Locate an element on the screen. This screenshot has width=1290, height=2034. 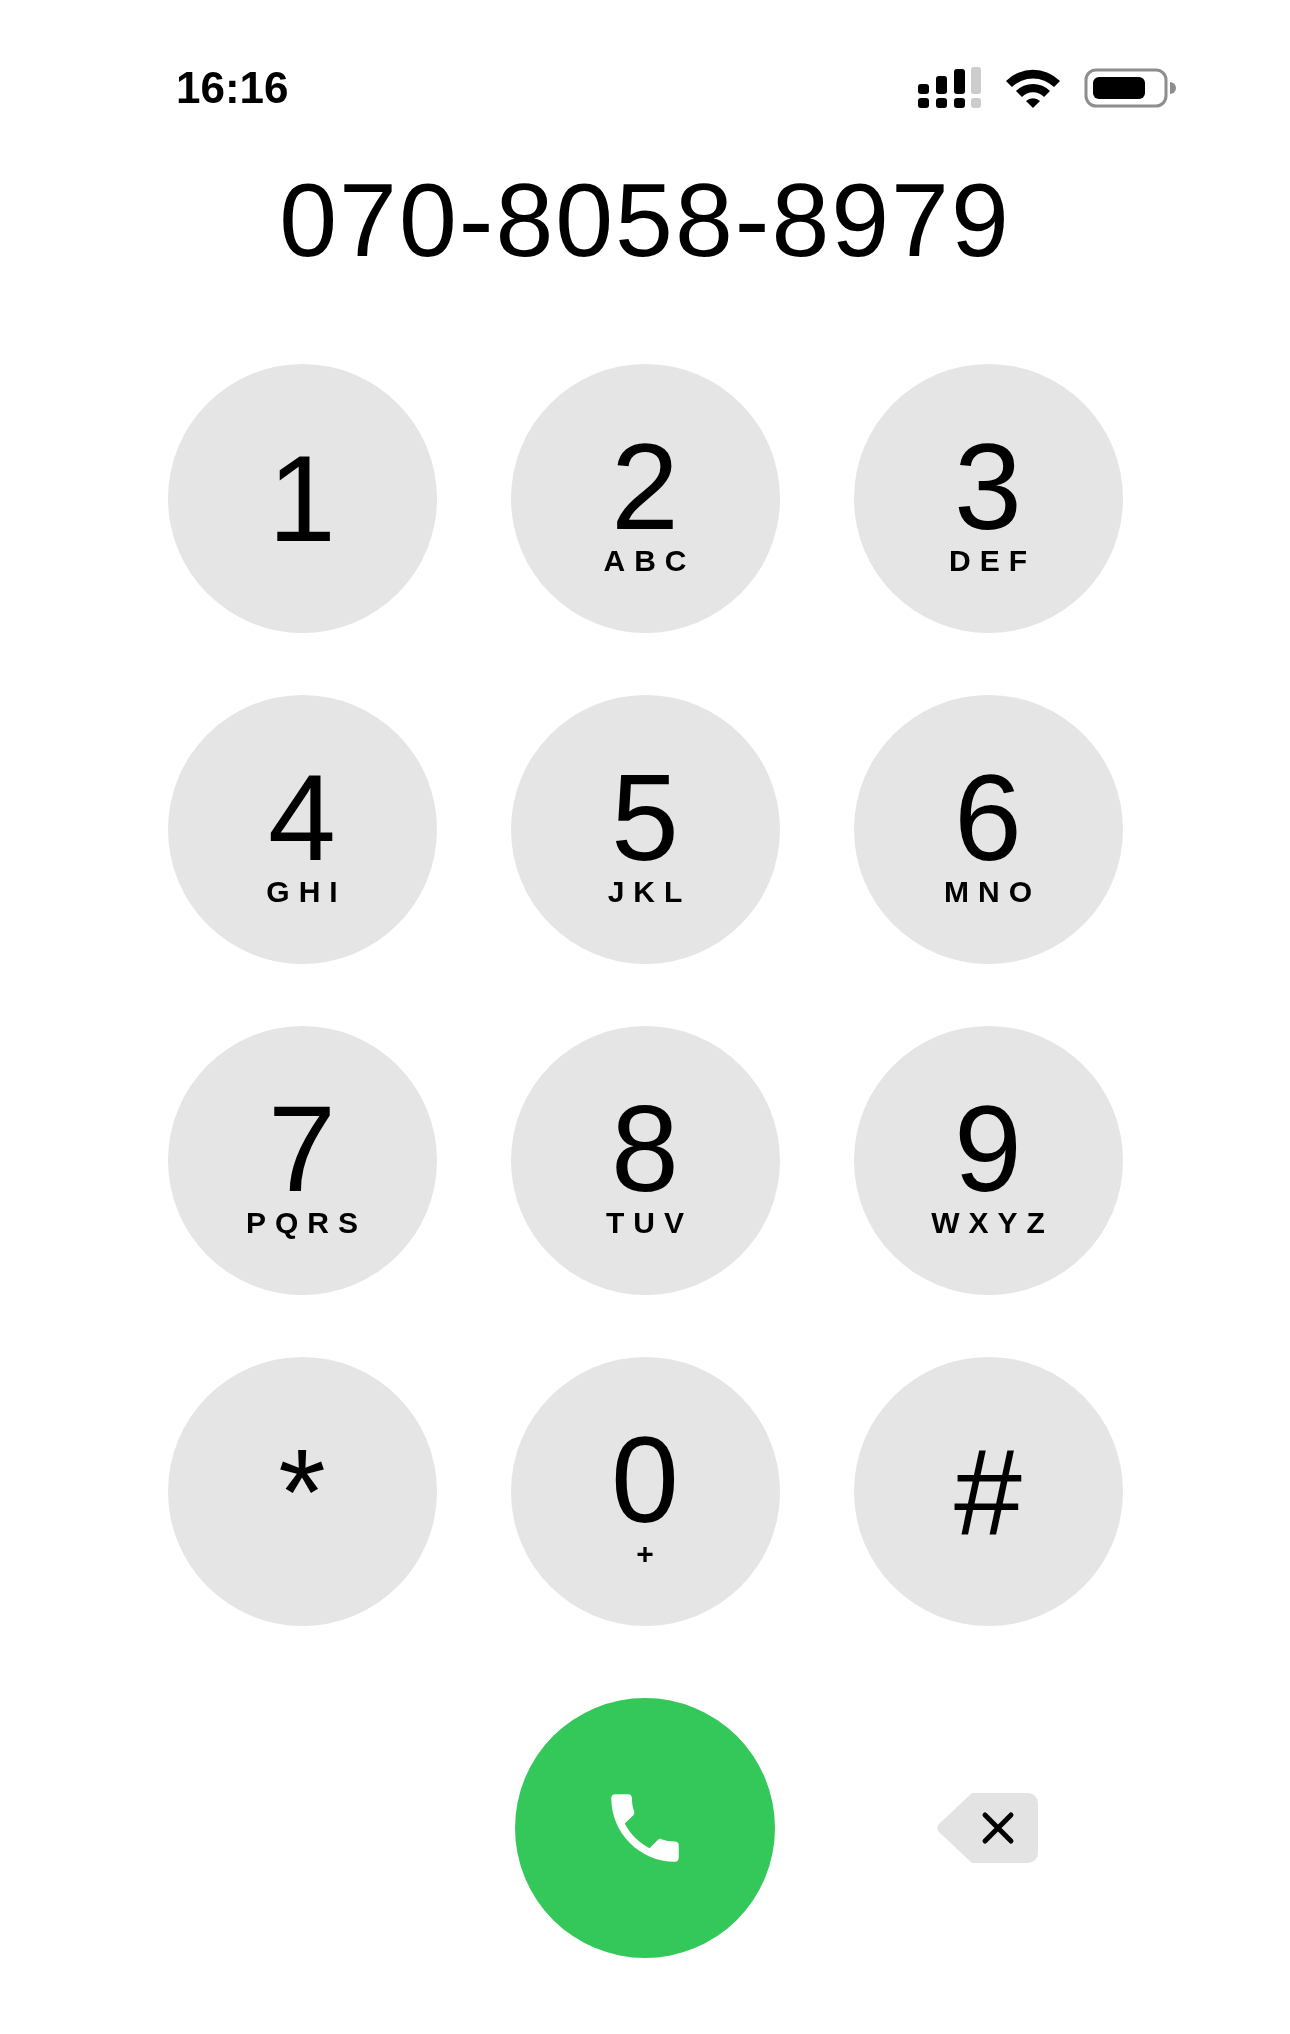
dial-key: 3 DEF is located at coordinates (988, 498).